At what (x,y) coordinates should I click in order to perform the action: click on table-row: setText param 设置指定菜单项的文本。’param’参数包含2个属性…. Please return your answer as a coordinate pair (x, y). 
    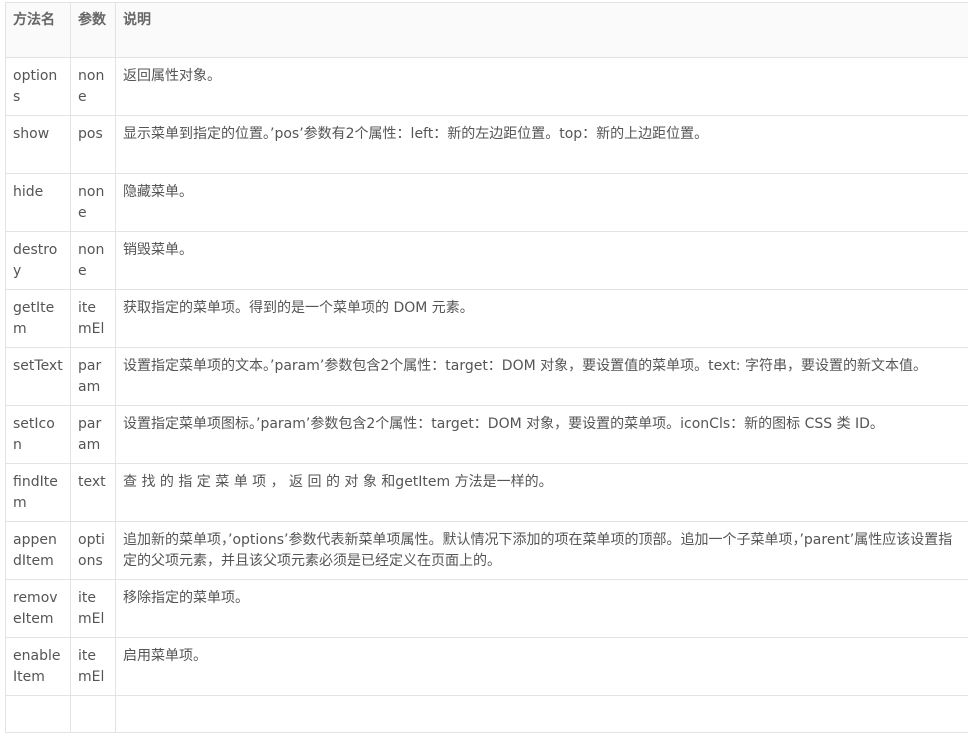
    Looking at the image, I should click on (487, 377).